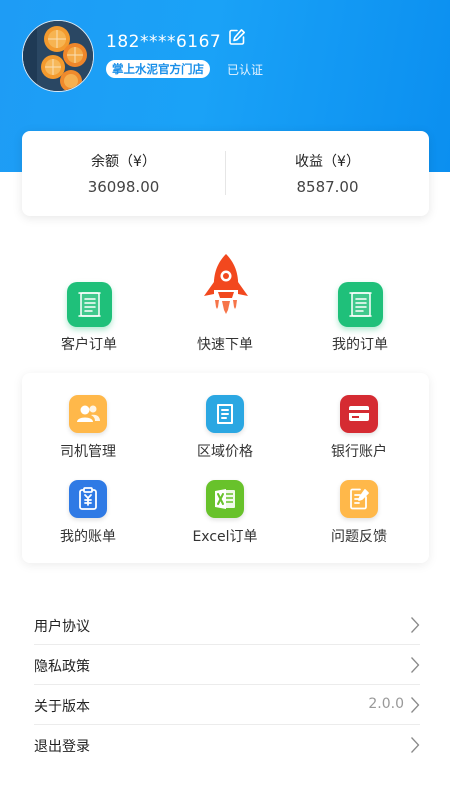  I want to click on my-orders-button: 我的订单, so click(360, 305).